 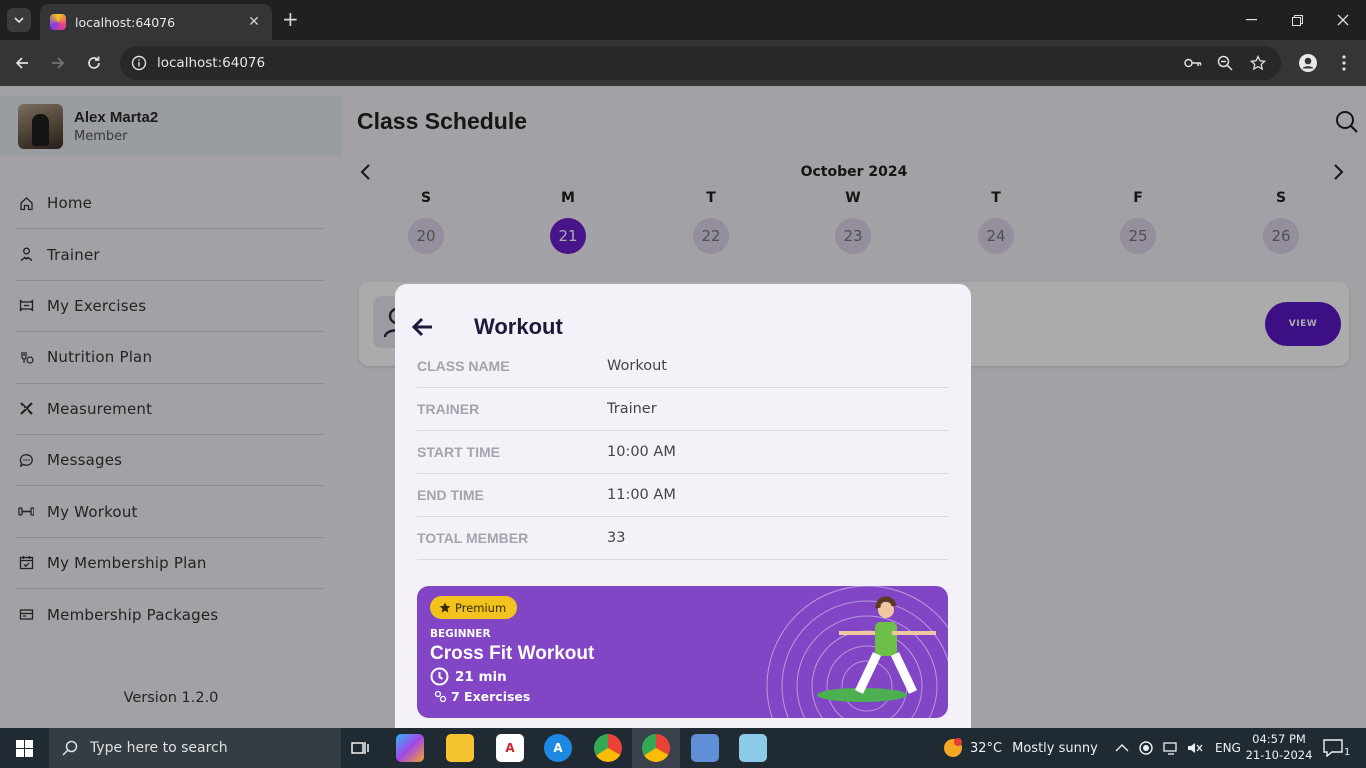 What do you see at coordinates (518, 326) in the screenshot?
I see `modal-title: Workout` at bounding box center [518, 326].